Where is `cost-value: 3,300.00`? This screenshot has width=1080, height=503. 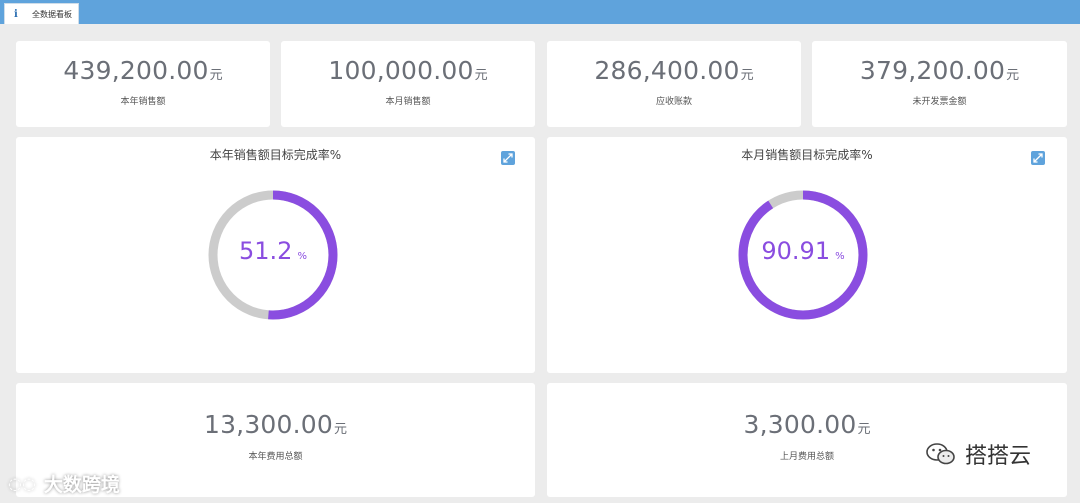
cost-value: 3,300.00 is located at coordinates (800, 424).